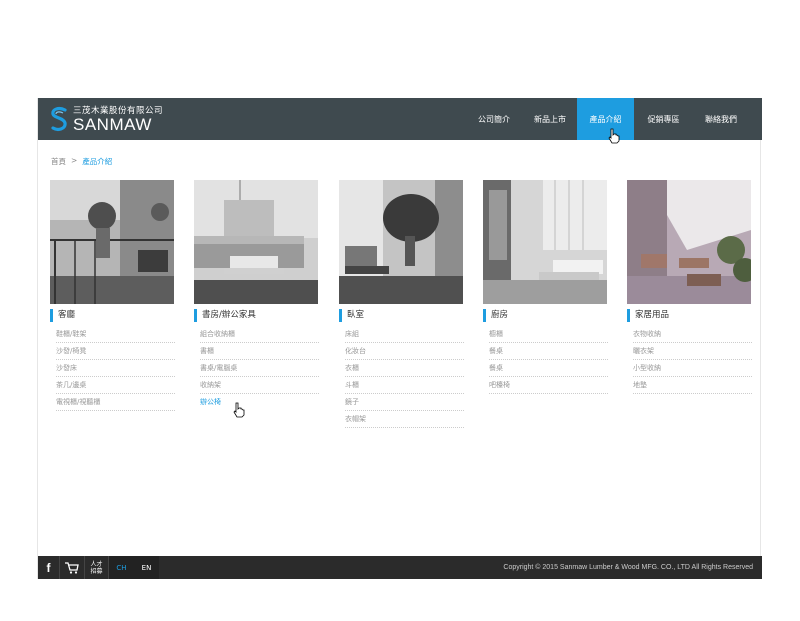 This screenshot has height=621, width=800. I want to click on subcategory-link: 化妝台, so click(404, 351).